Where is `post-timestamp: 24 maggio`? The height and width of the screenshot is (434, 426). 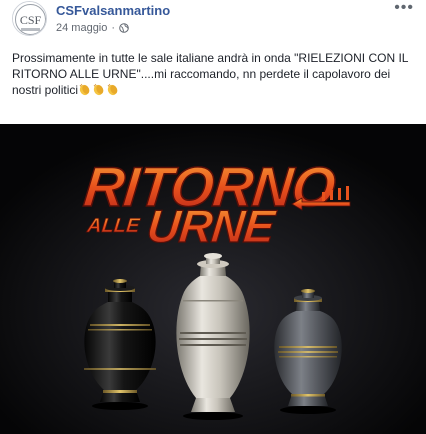 post-timestamp: 24 maggio is located at coordinates (81, 28).